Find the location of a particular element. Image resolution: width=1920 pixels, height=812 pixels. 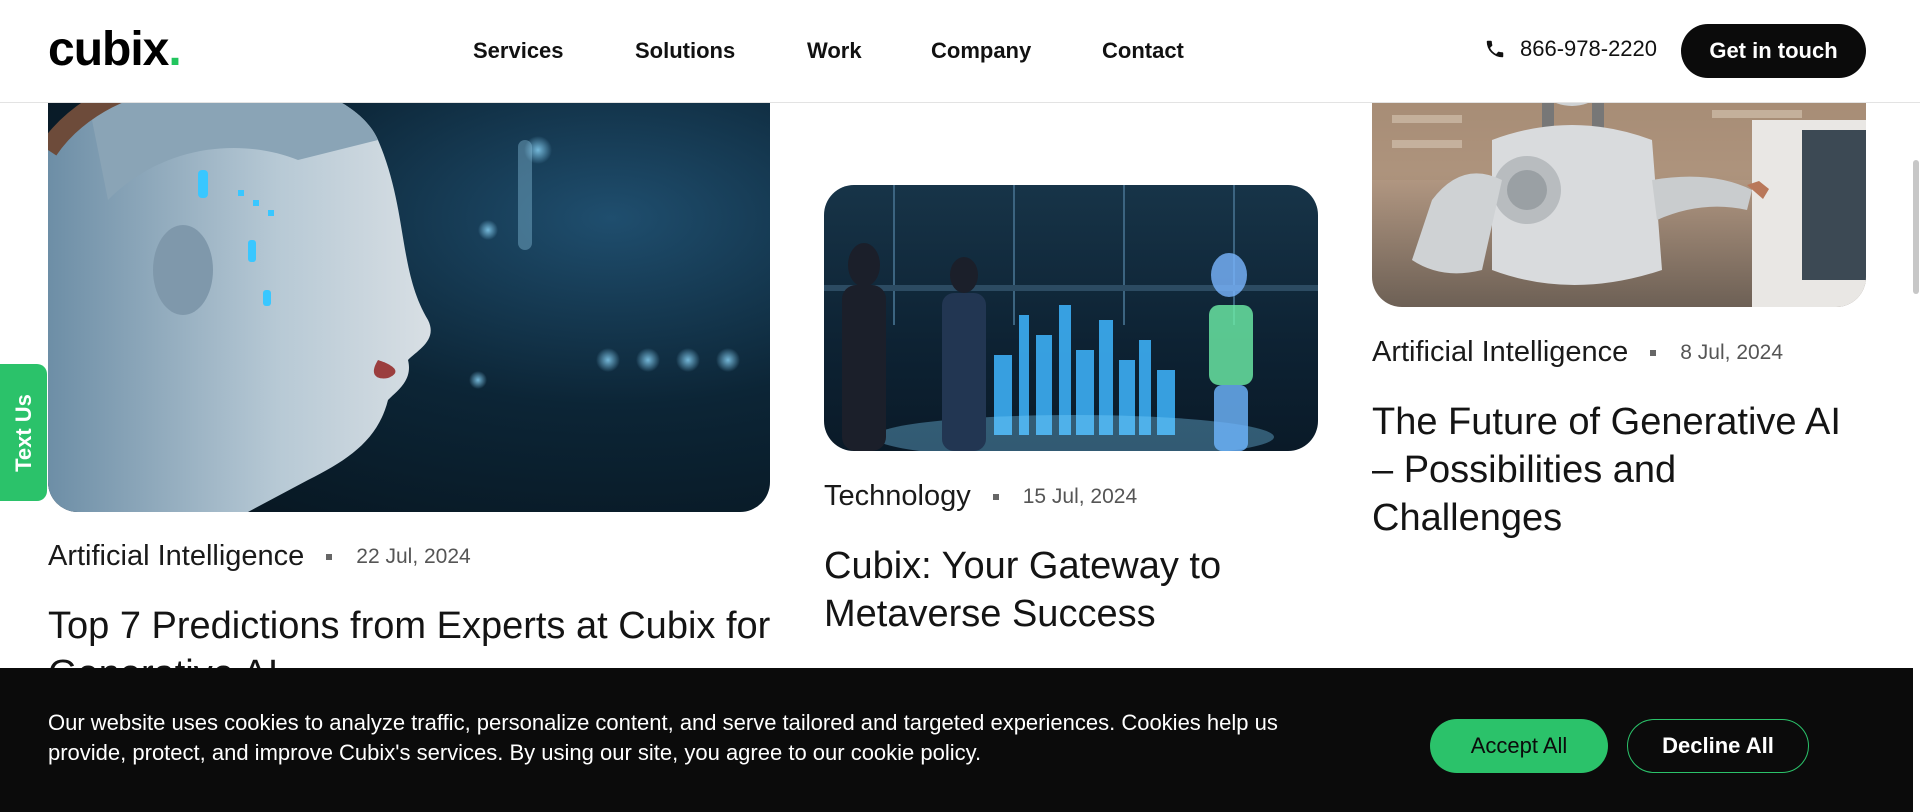

post-meta: Artificial Intelligence 8 Jul, 2024 is located at coordinates (1577, 352).